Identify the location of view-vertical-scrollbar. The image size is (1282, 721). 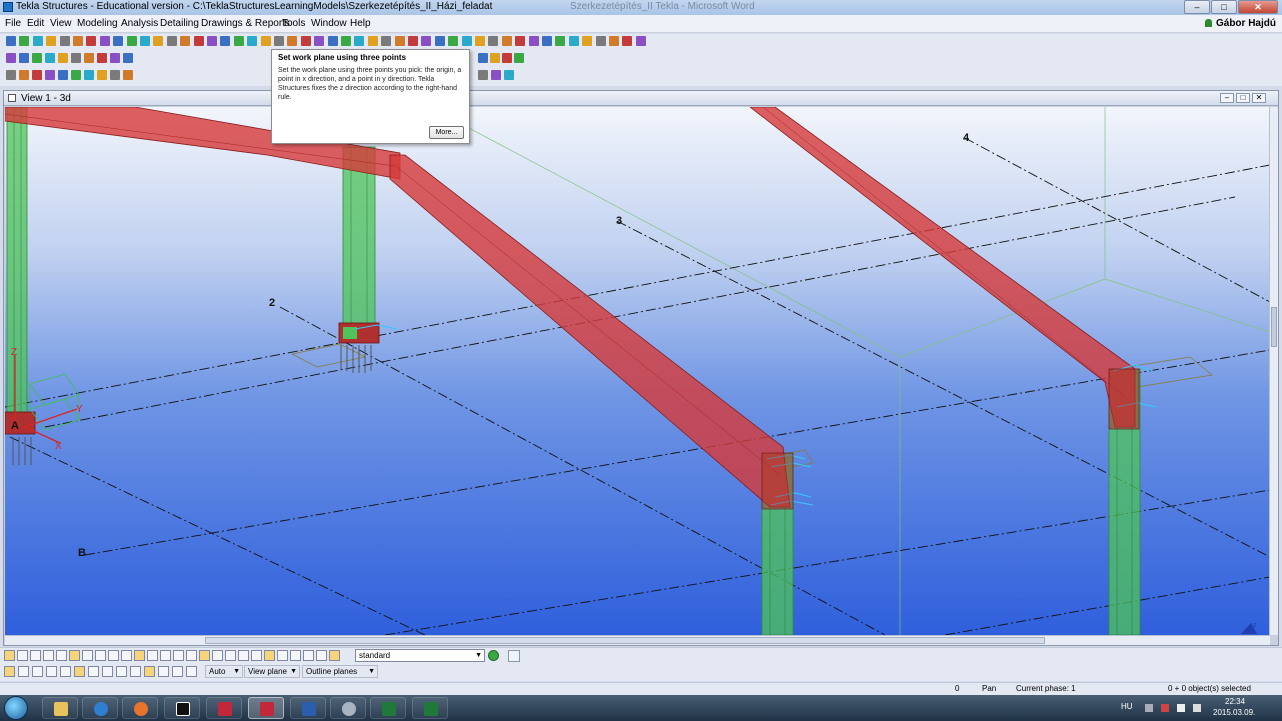
(1273, 371).